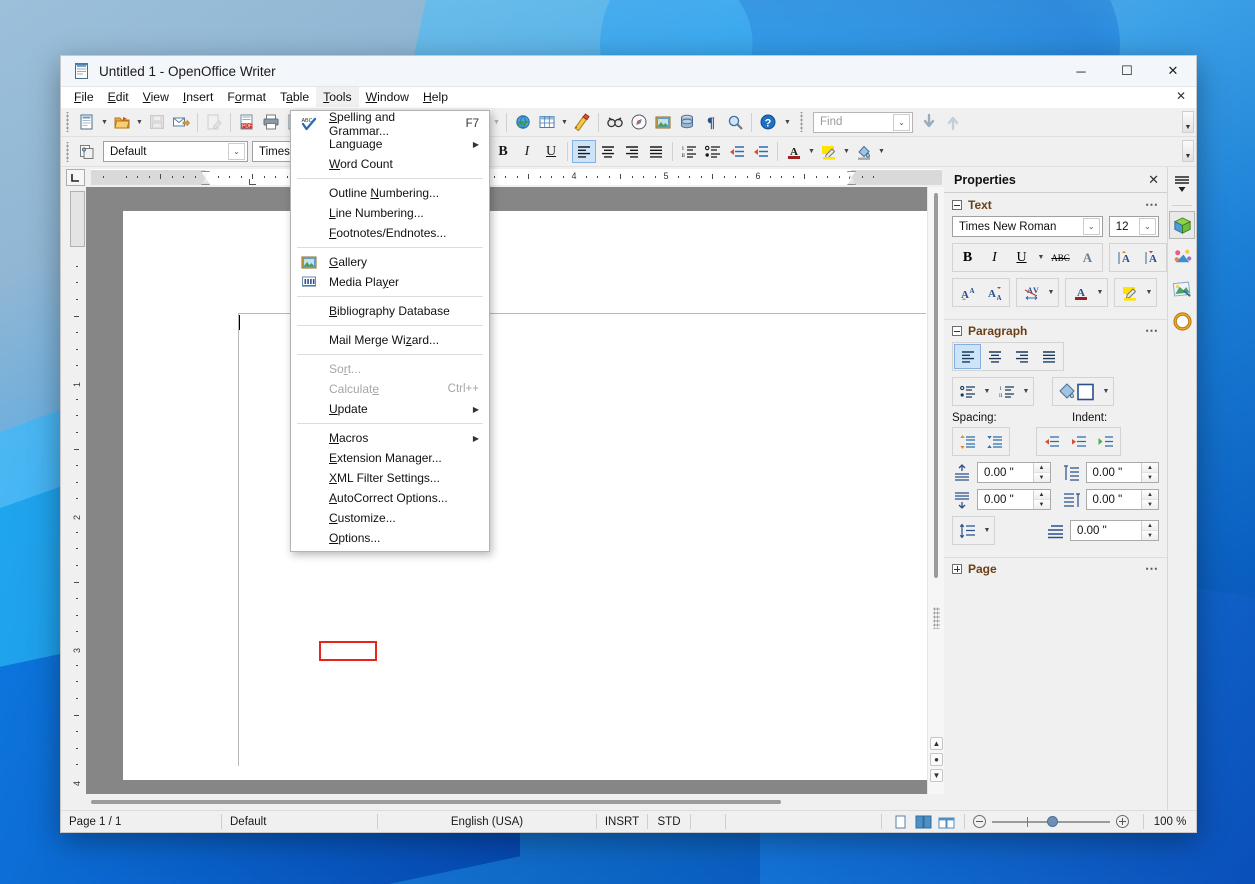  Describe the element at coordinates (923, 822) in the screenshot. I see `multi-page-view-button` at that location.